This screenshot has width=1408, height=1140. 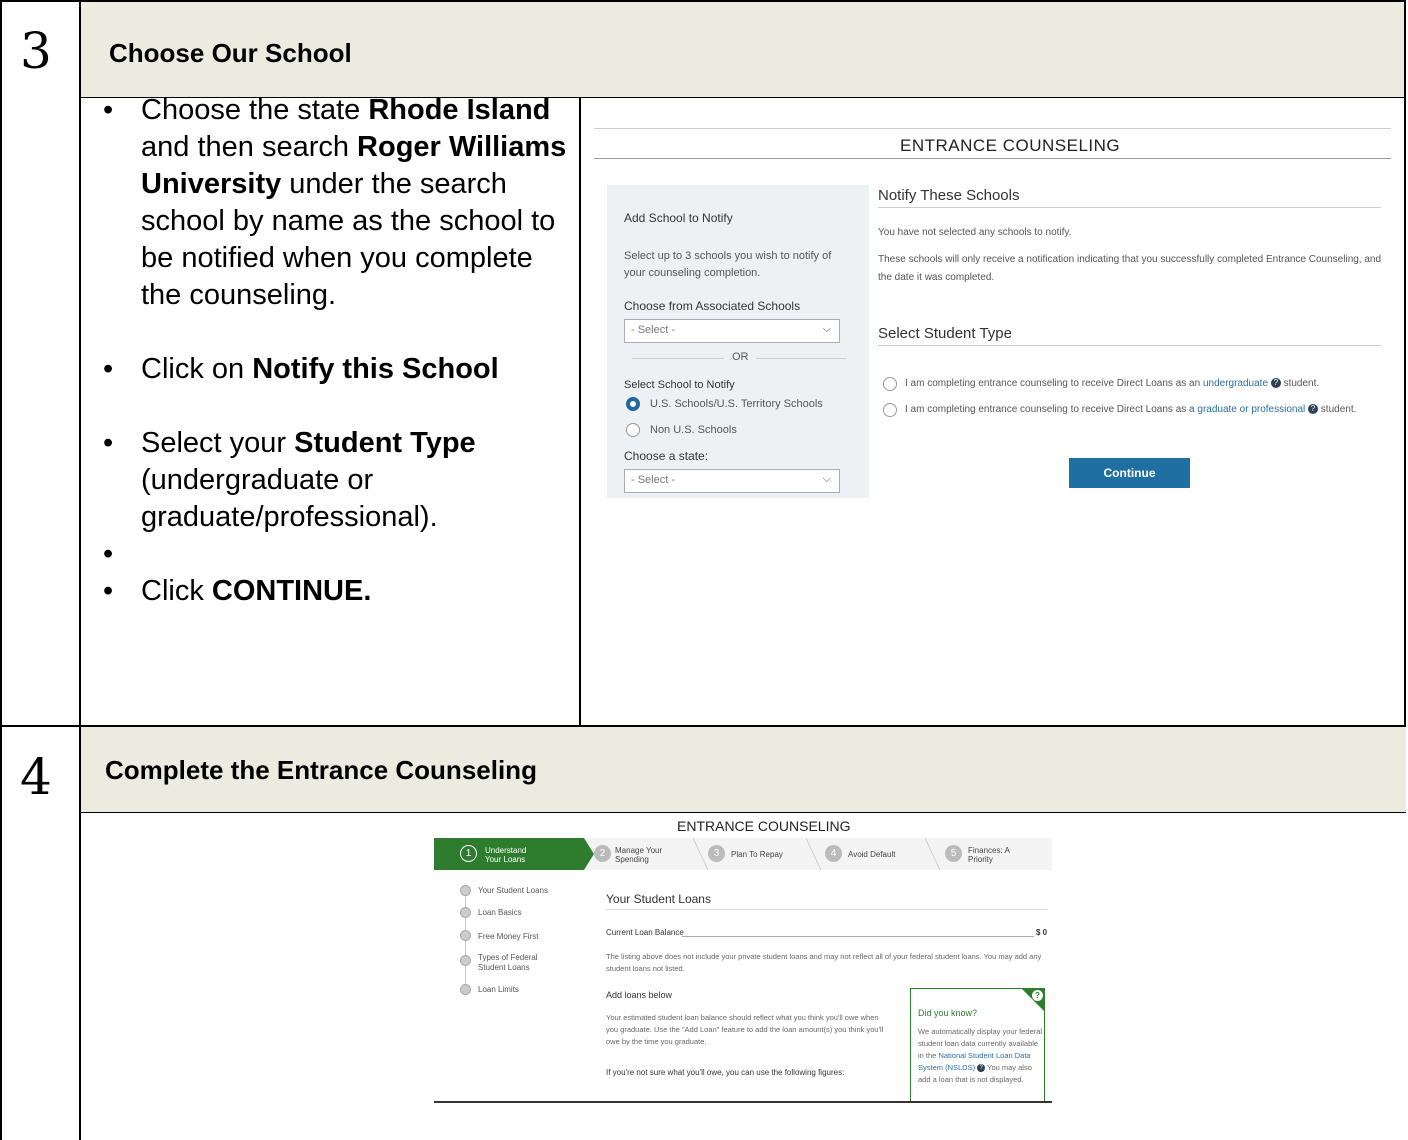 What do you see at coordinates (890, 410) in the screenshot?
I see `radio-graduate` at bounding box center [890, 410].